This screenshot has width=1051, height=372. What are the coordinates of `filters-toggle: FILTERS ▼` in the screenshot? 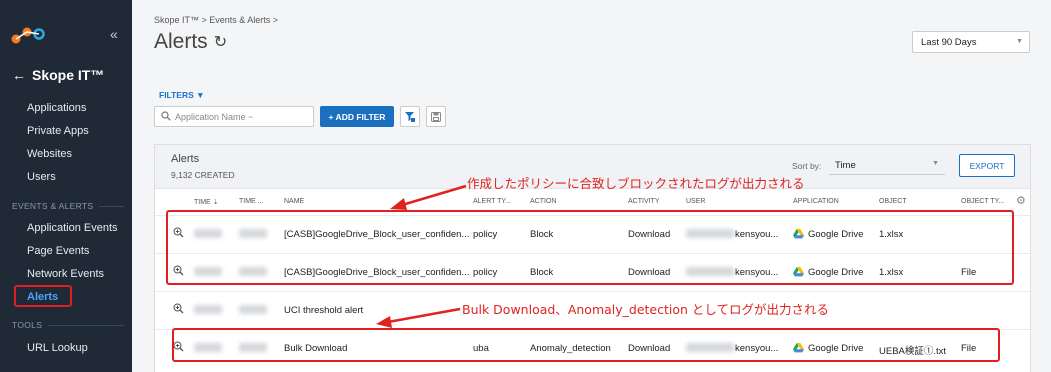 It's located at (182, 95).